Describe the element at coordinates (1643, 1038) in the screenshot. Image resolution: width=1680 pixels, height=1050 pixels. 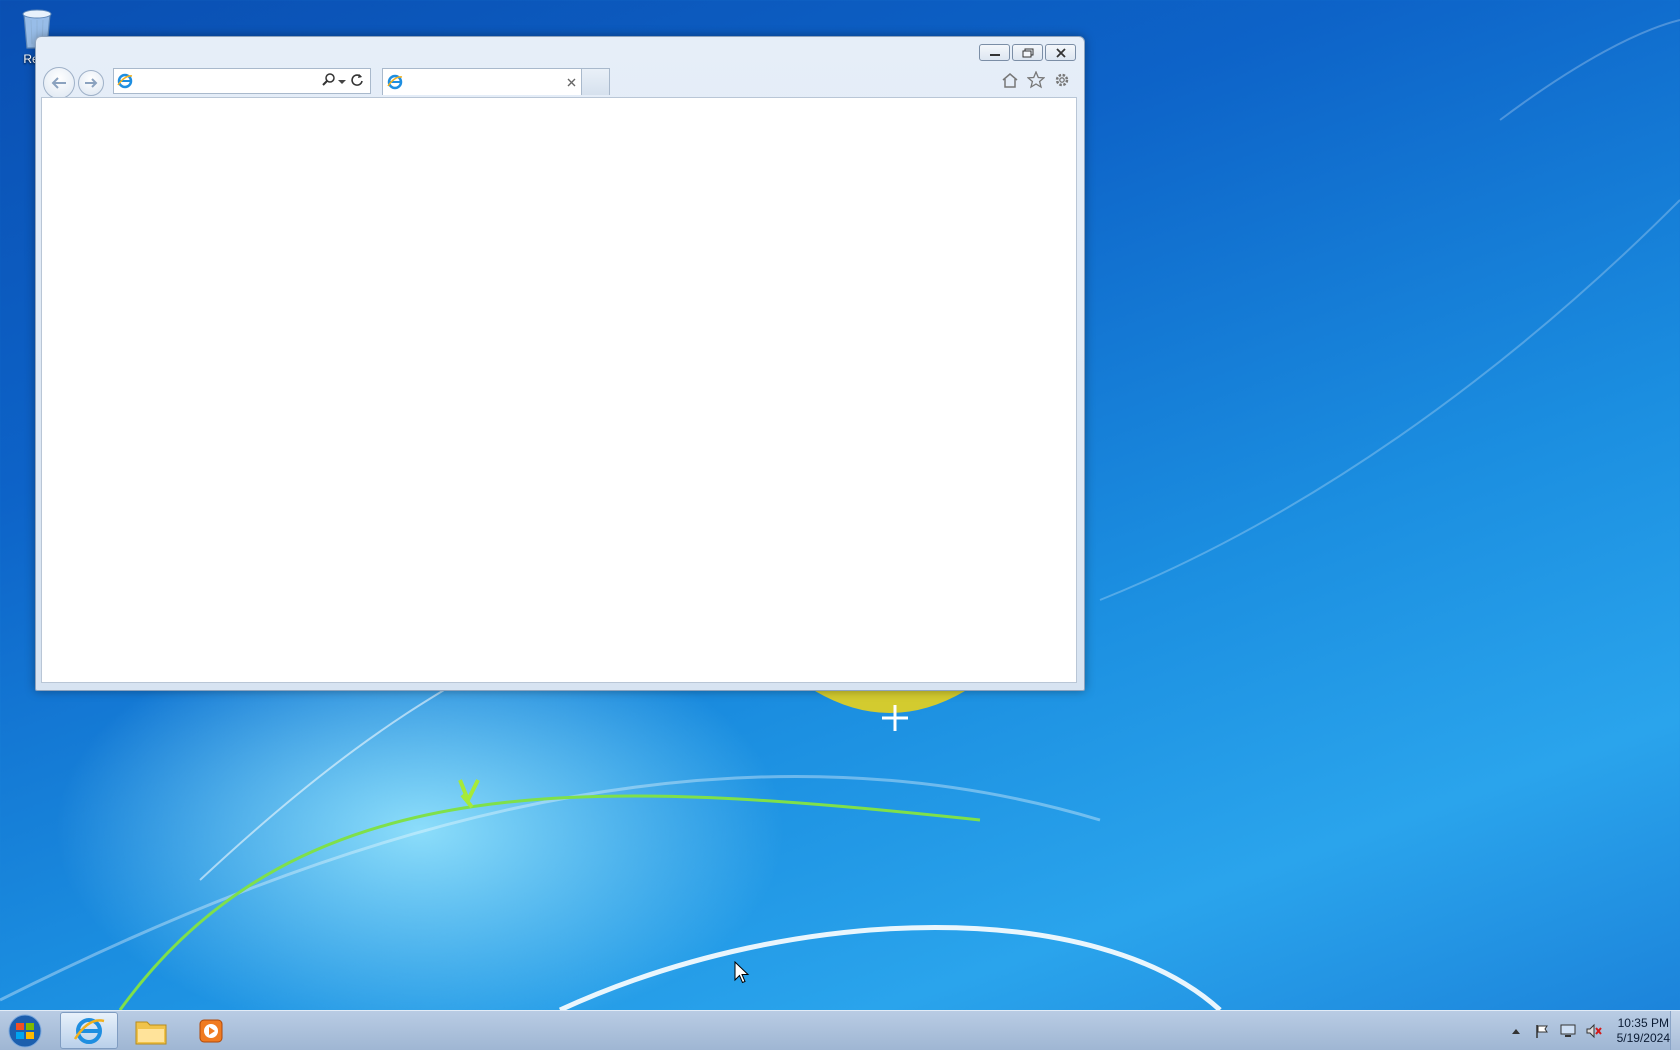
I see `clock-date: 5/19/2024` at that location.